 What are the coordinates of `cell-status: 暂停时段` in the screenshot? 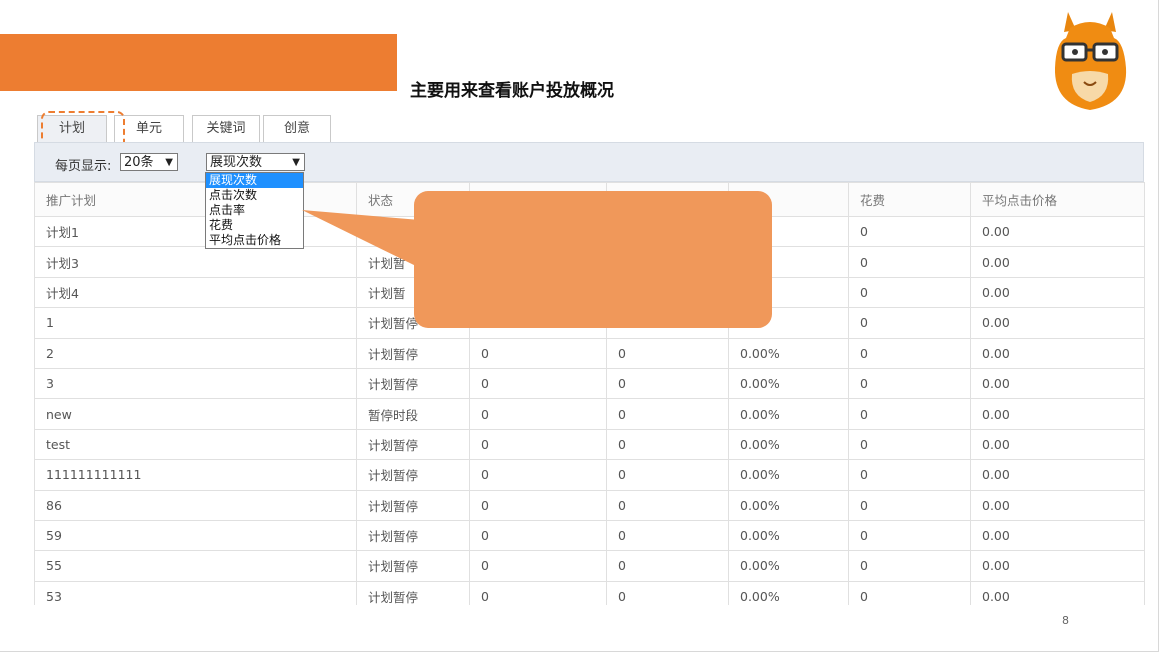 It's located at (413, 414).